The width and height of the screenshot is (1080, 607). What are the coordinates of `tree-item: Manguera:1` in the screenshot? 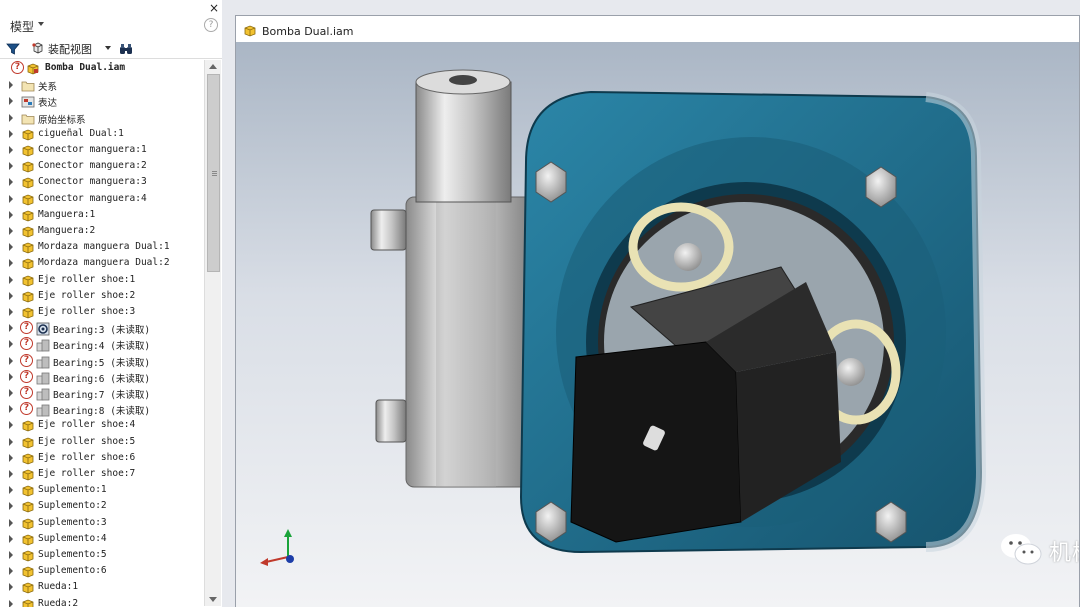 It's located at (102, 215).